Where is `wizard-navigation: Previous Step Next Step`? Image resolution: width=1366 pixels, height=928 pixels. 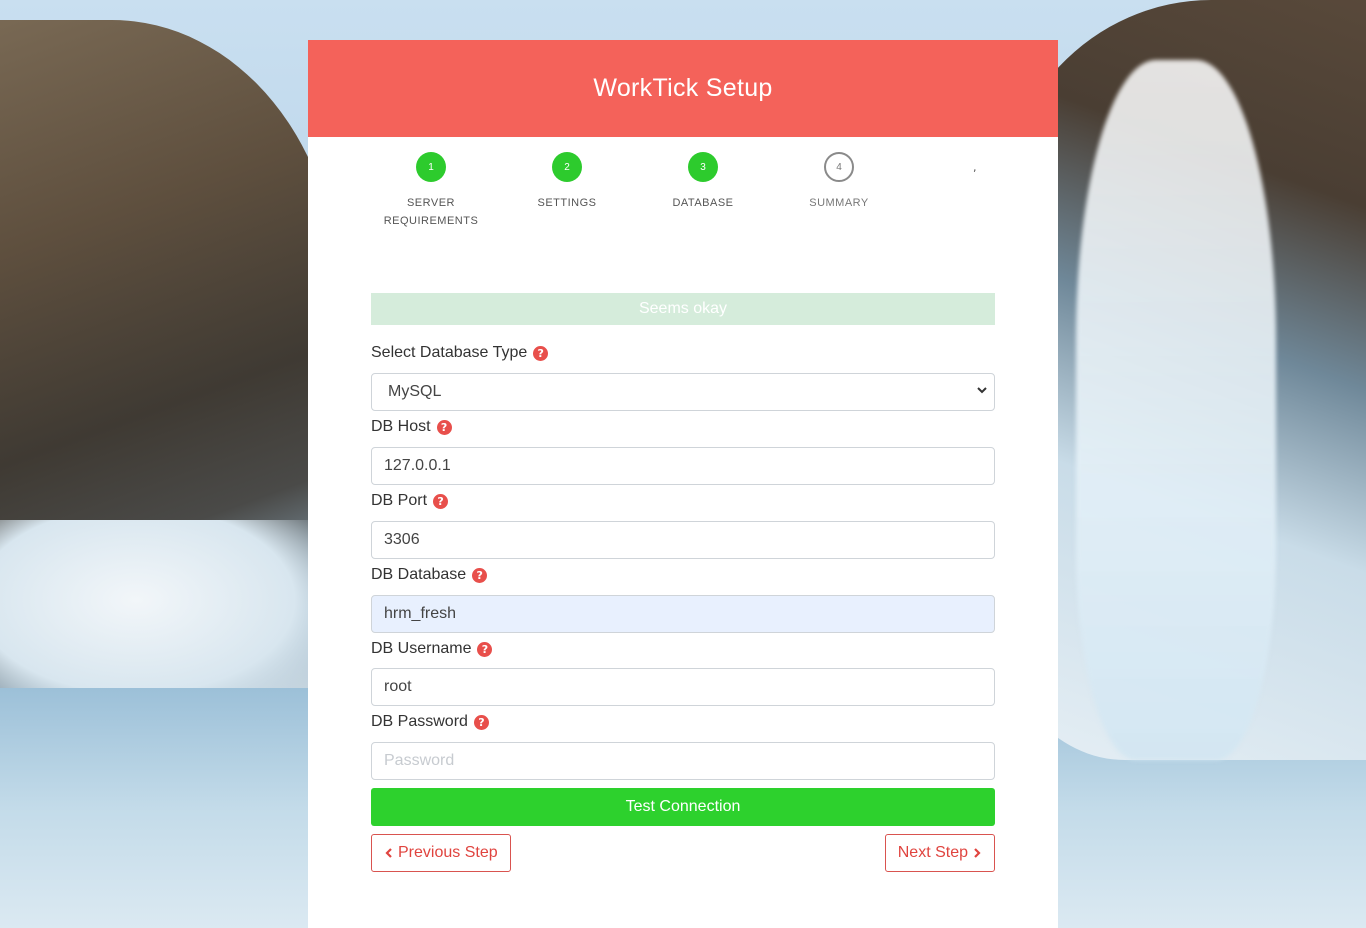 wizard-navigation: Previous Step Next Step is located at coordinates (683, 853).